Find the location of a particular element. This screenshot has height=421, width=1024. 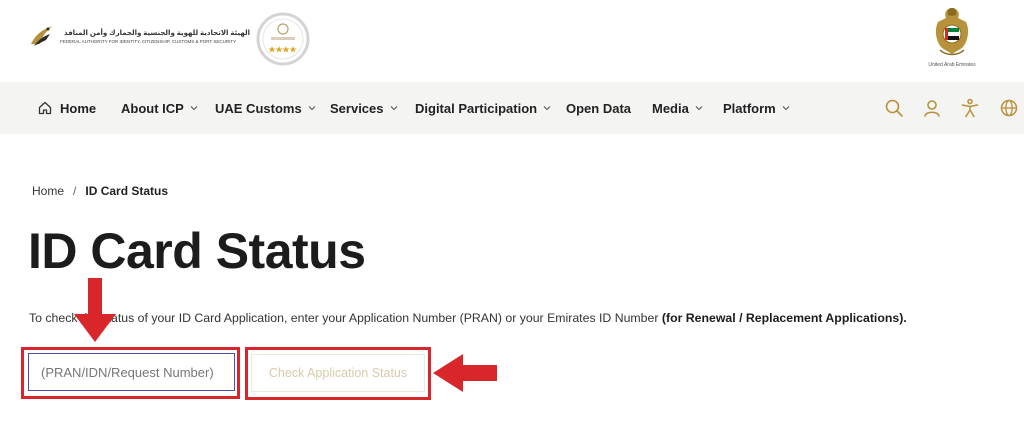

nav-label: Home is located at coordinates (78, 108).